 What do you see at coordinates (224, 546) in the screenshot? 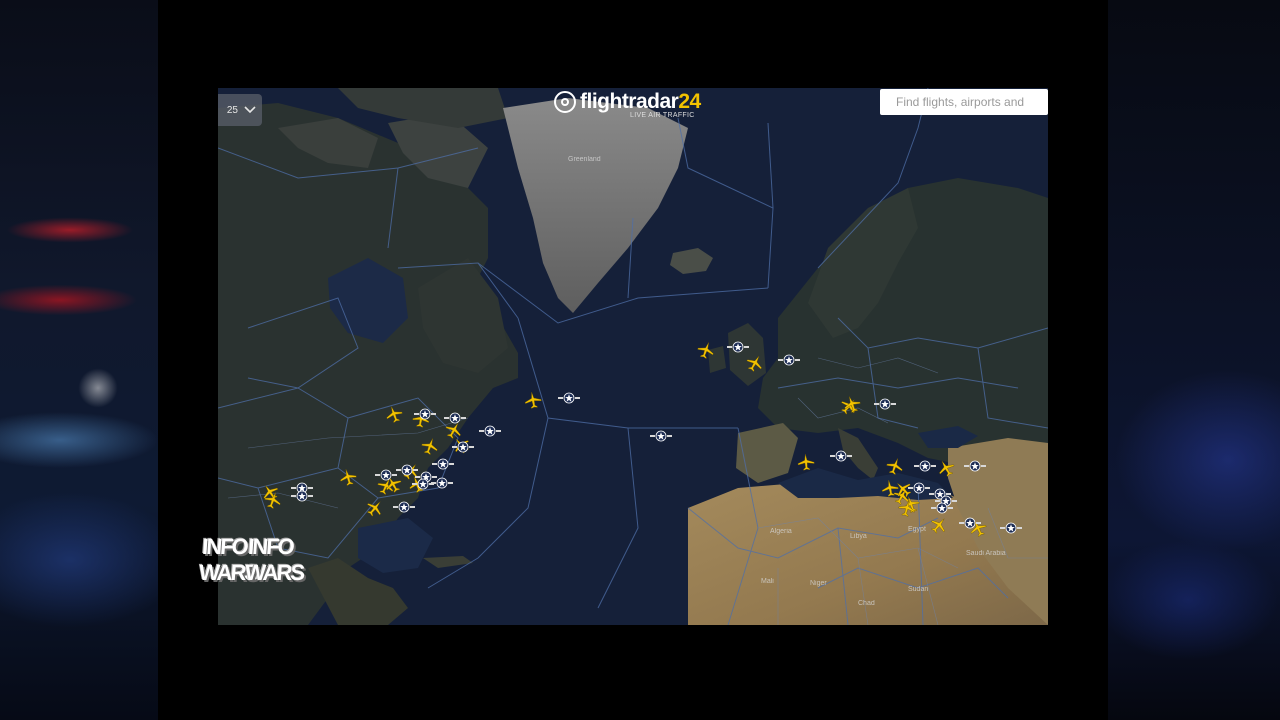
I see `watermark-info-left: INFO` at bounding box center [224, 546].